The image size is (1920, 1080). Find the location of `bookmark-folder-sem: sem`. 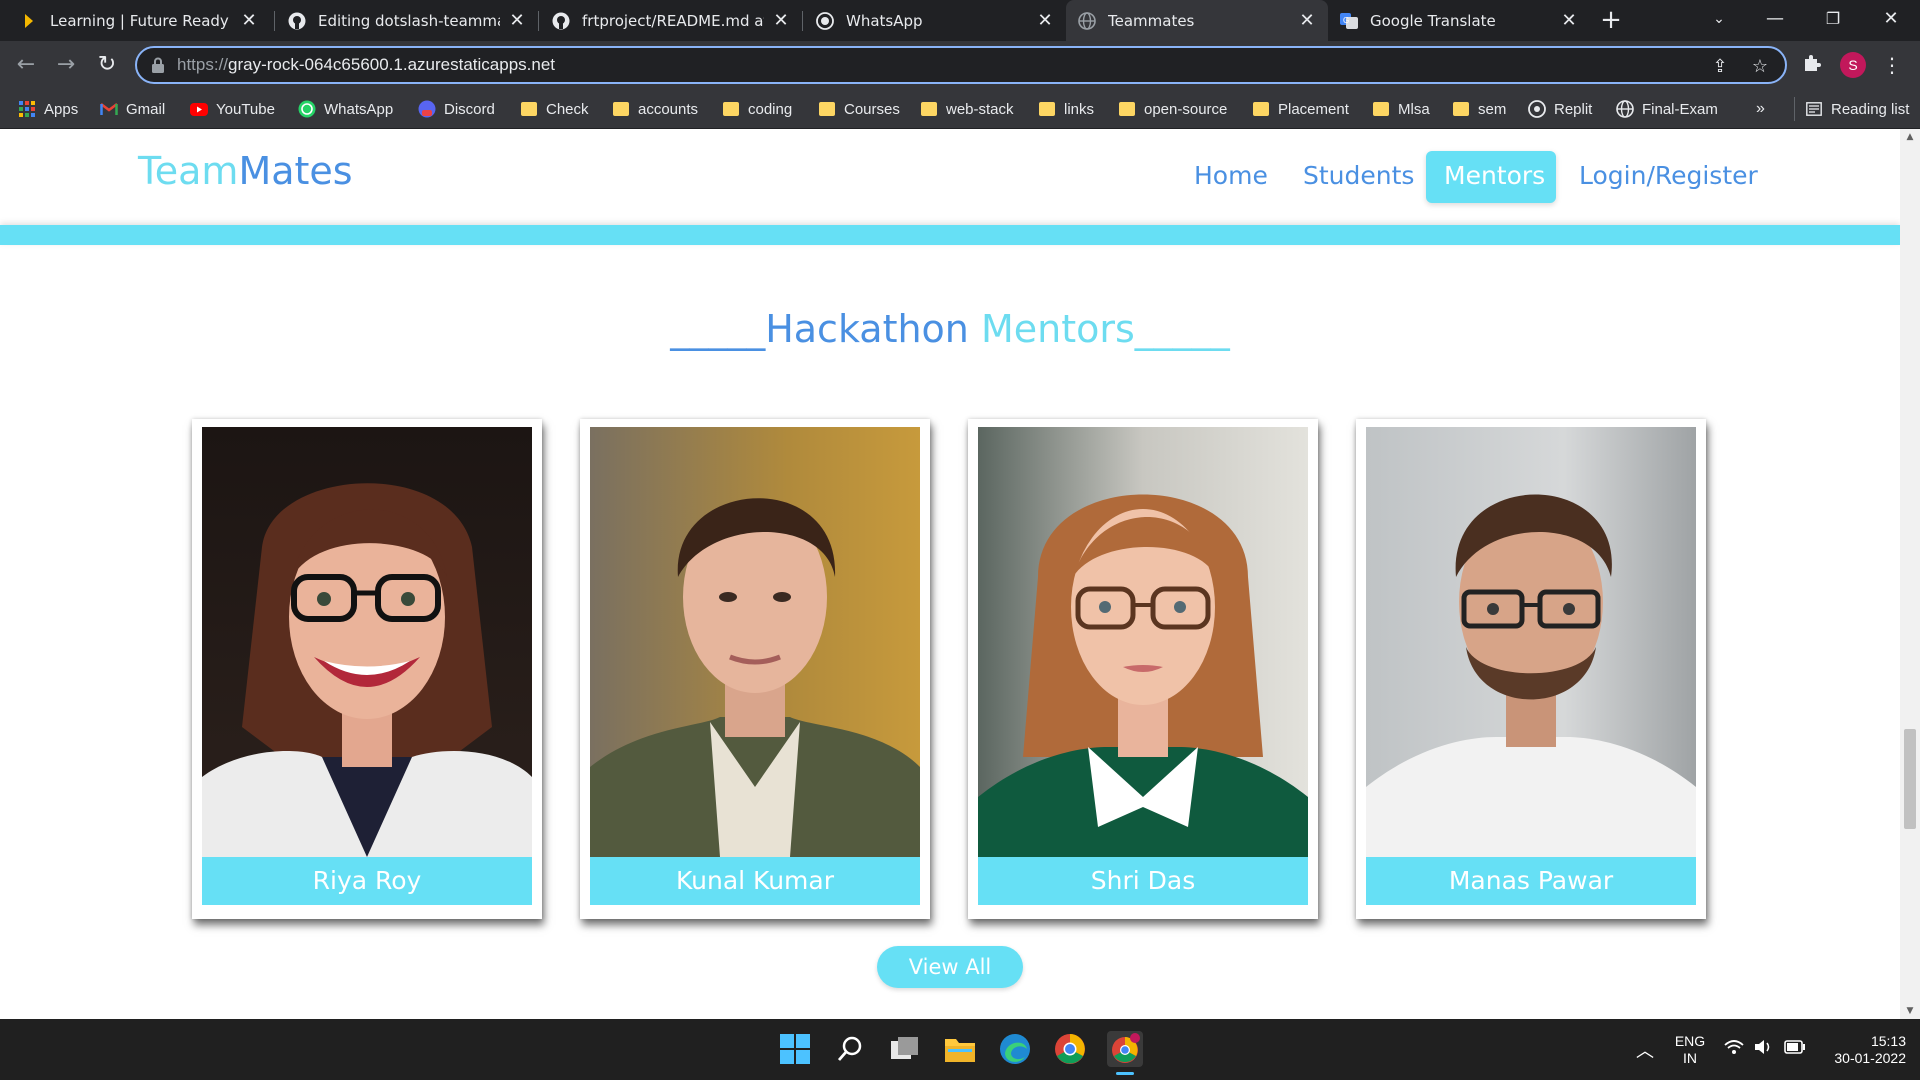

bookmark-folder-sem: sem is located at coordinates (1479, 109).